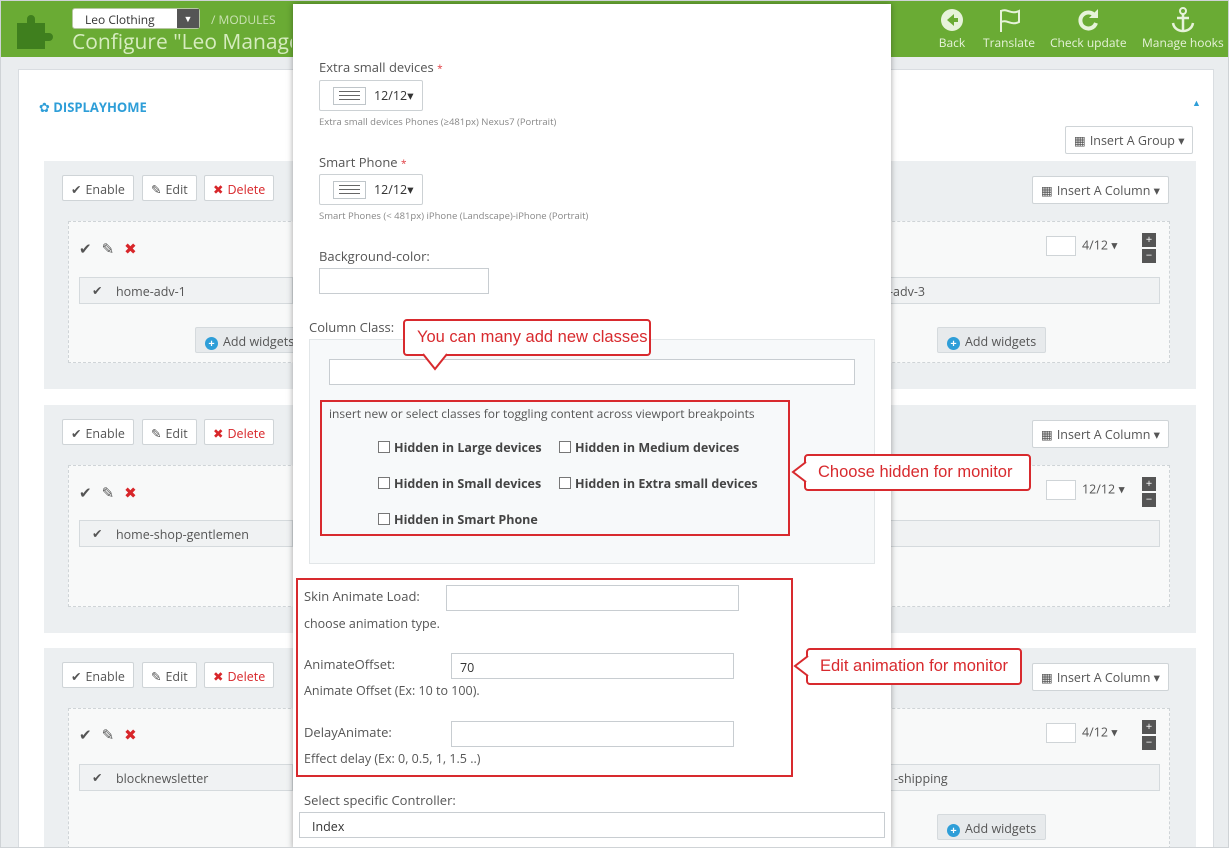 This screenshot has height=848, width=1229. I want to click on animation-callout: Edit animation for monitor, so click(914, 666).